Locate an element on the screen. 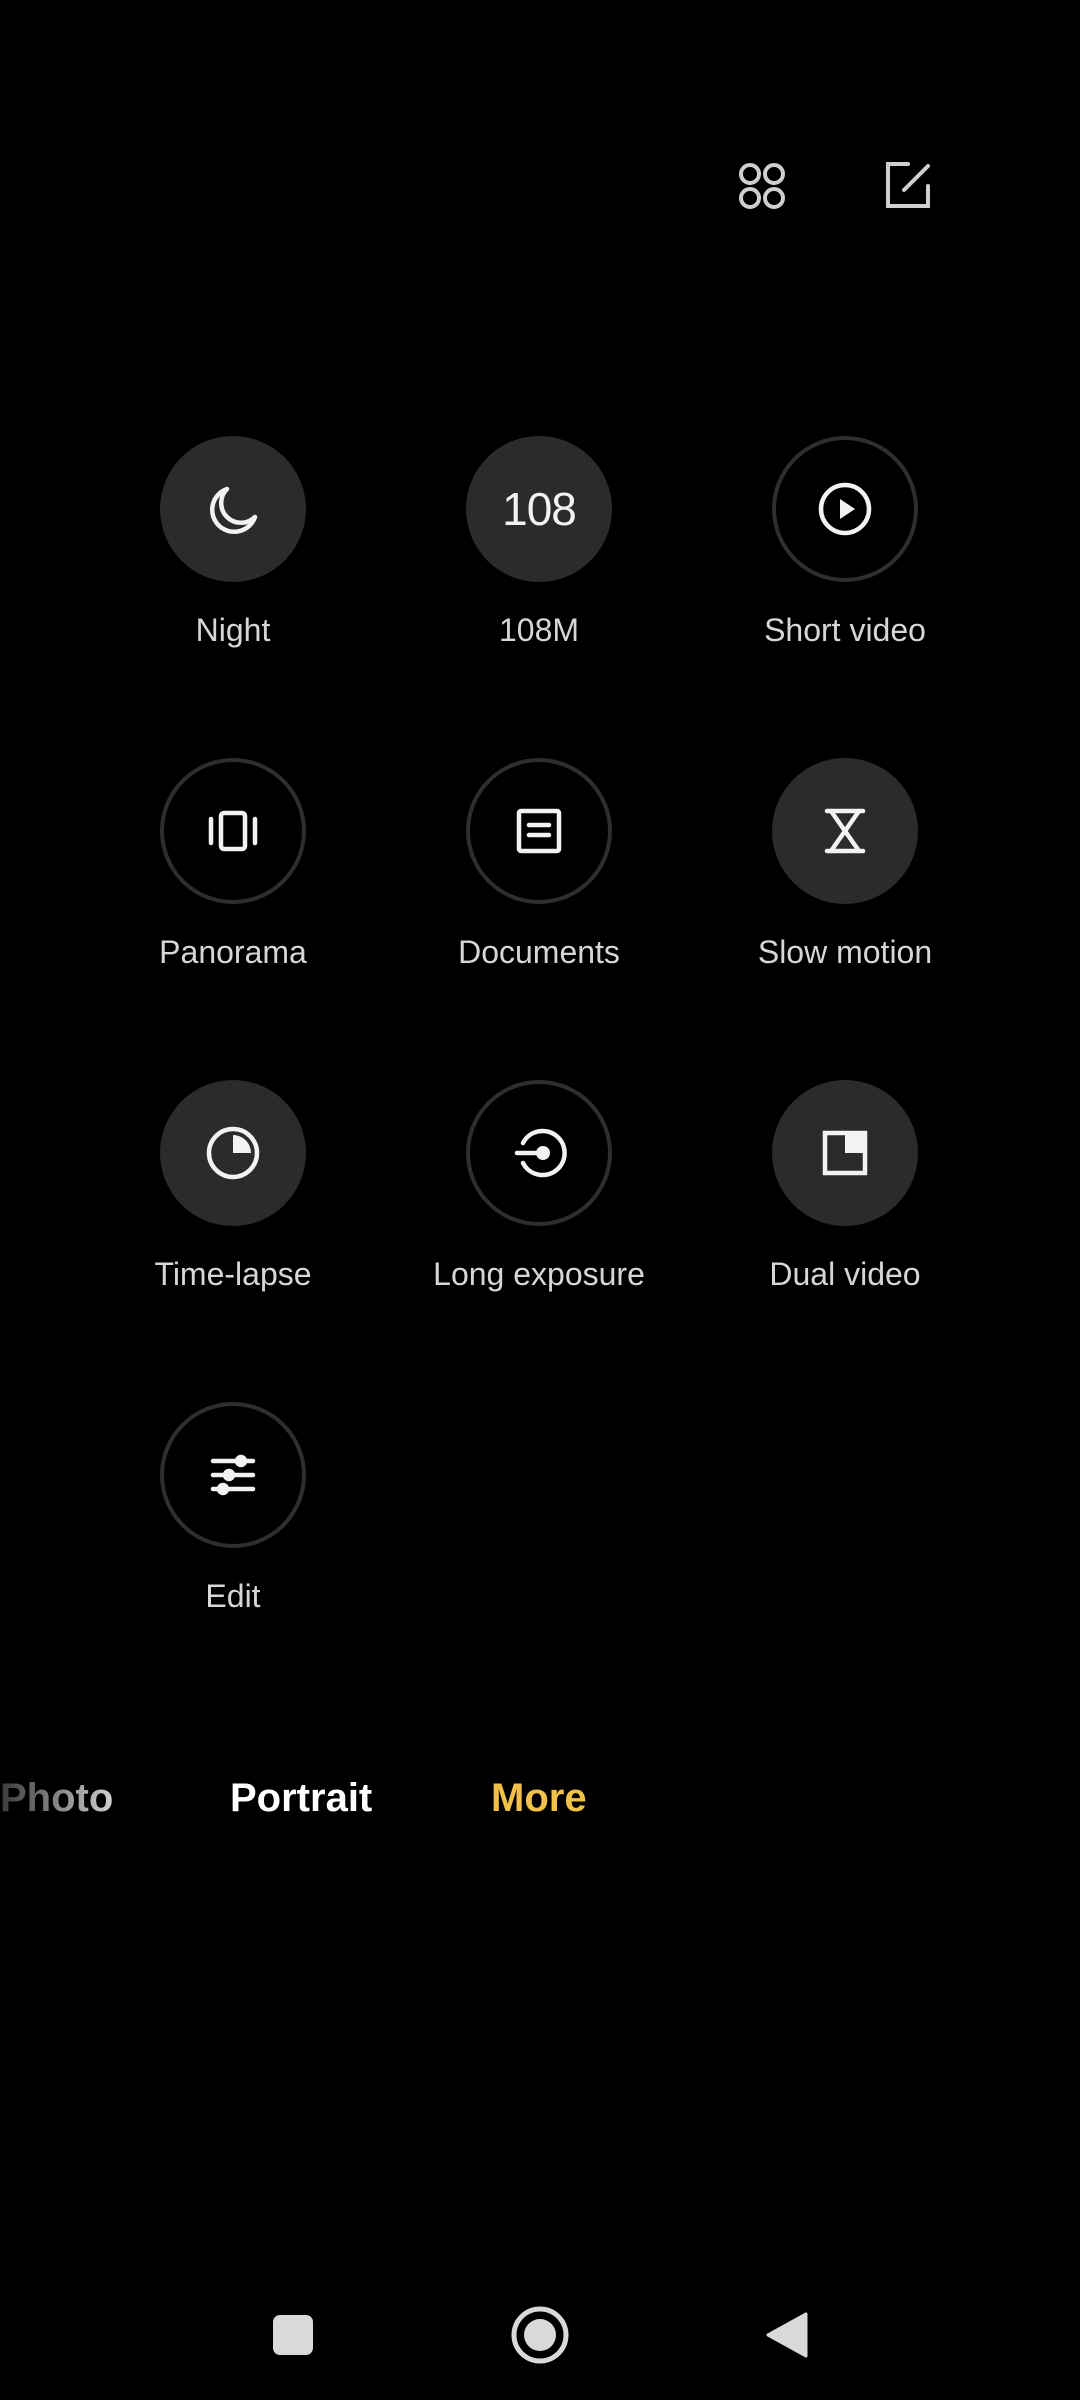  mode-short-video: Short video is located at coordinates (845, 542).